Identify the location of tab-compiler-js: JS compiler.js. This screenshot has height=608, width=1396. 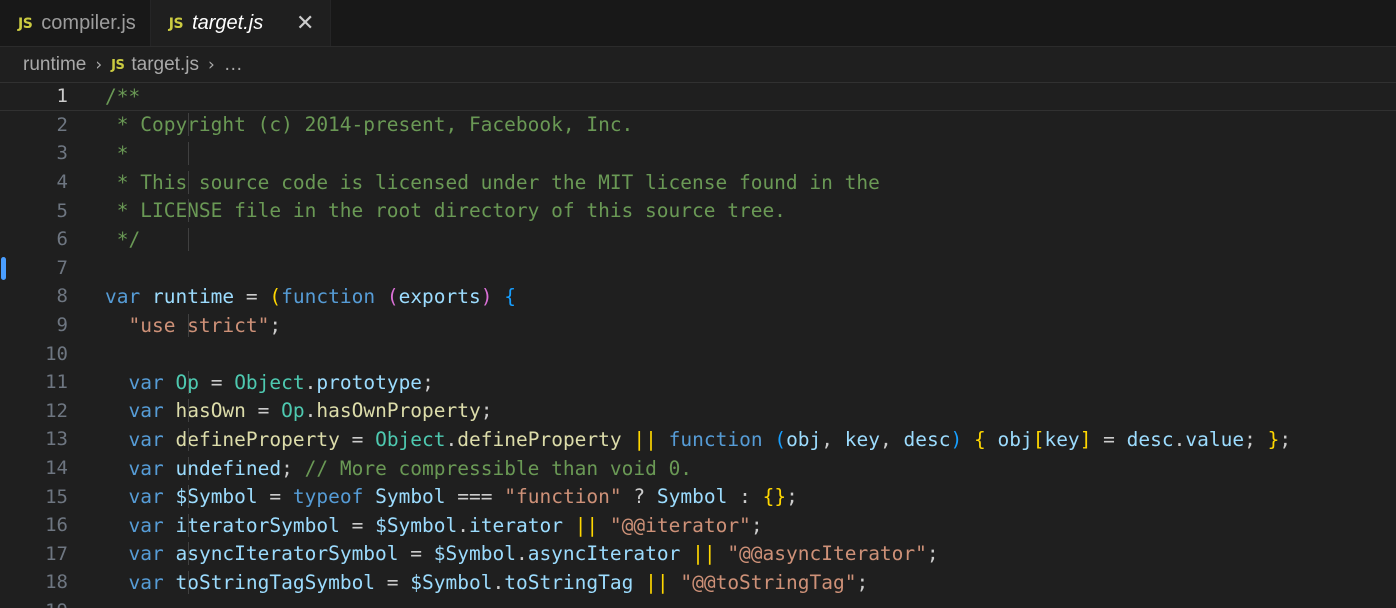
(75, 23).